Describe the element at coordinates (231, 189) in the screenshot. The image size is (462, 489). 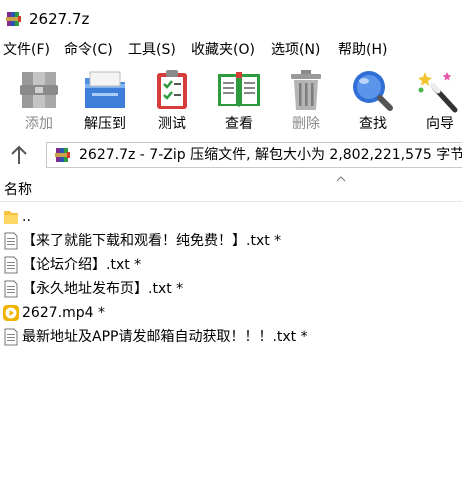
I see `file-list-header: 名称` at that location.